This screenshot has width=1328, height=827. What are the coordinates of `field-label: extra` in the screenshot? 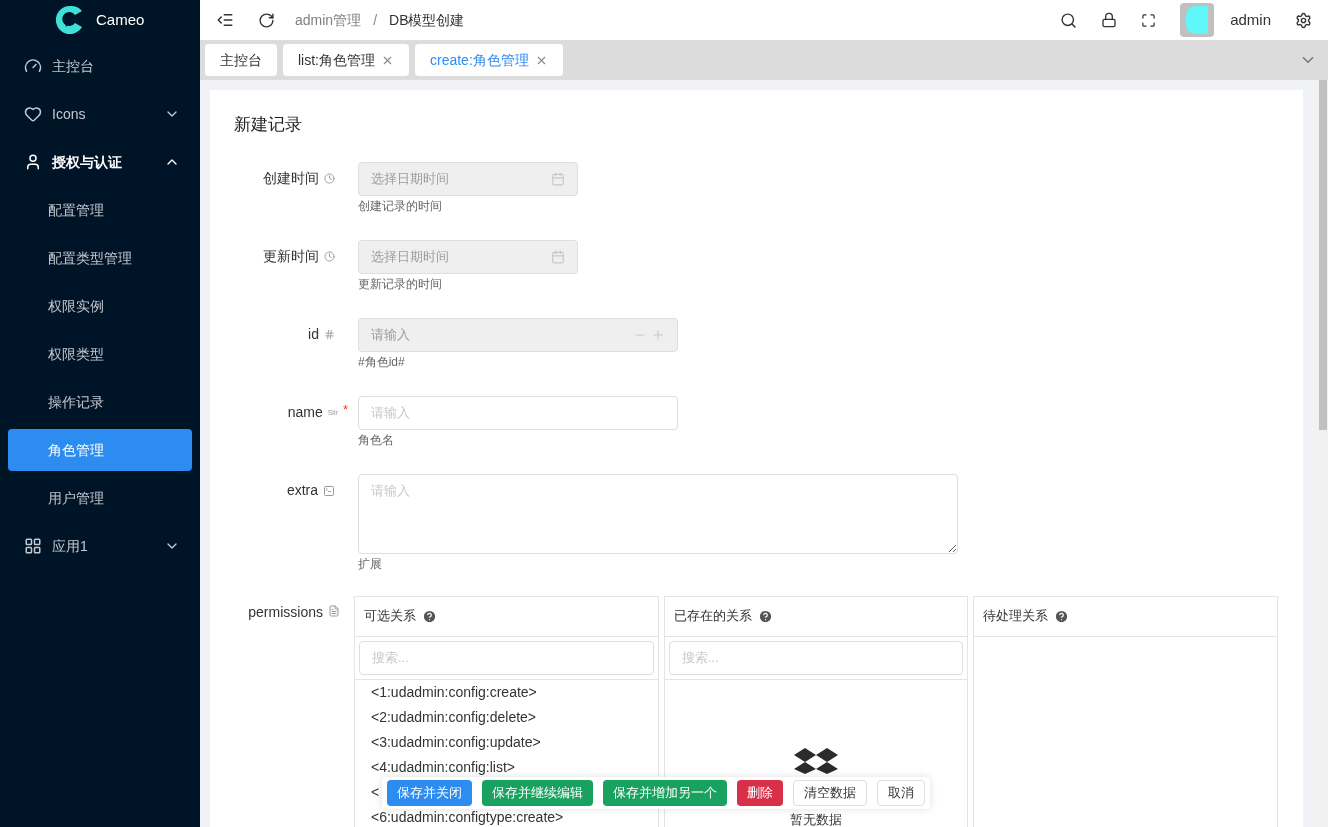 It's located at (302, 490).